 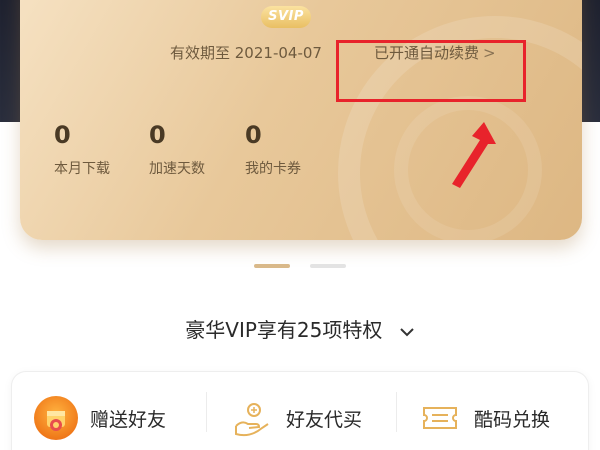 I want to click on gift-friend-label: 赠送好友, so click(x=128, y=419).